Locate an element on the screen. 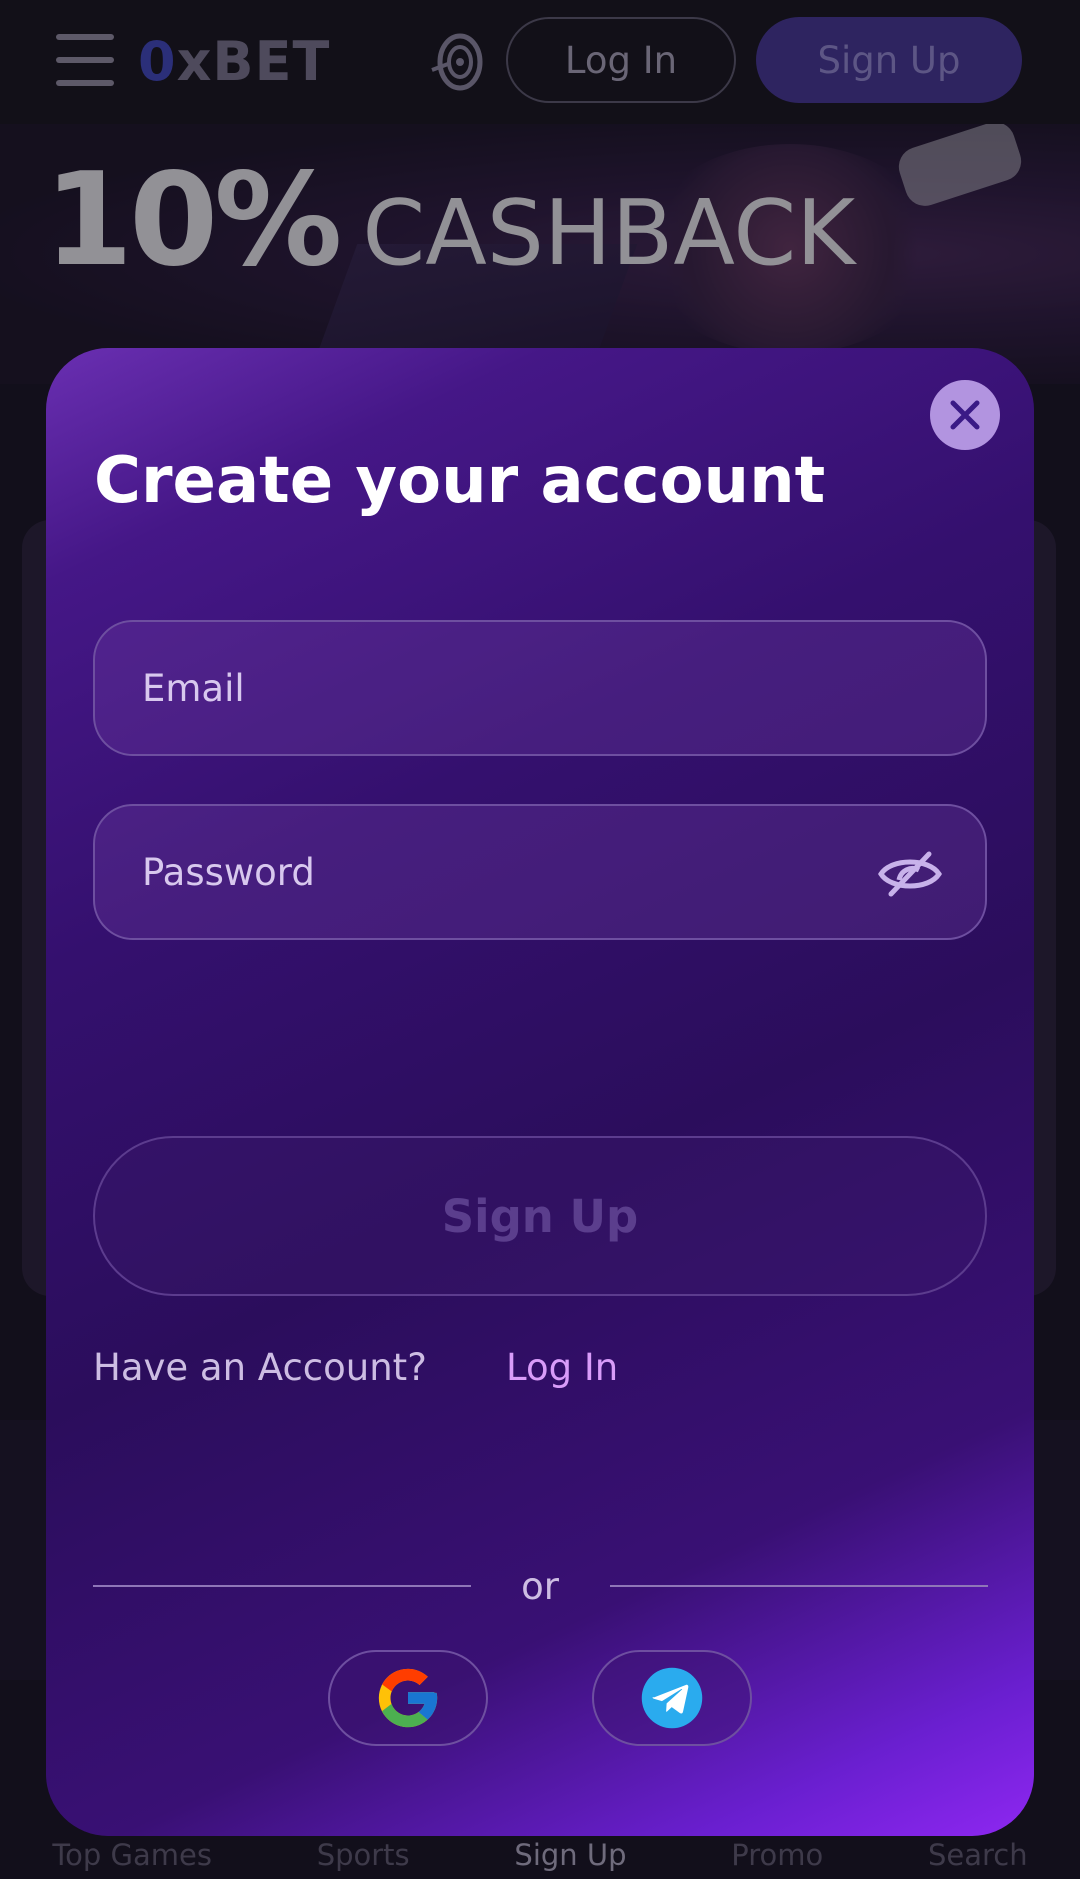  email-field is located at coordinates (540, 688).